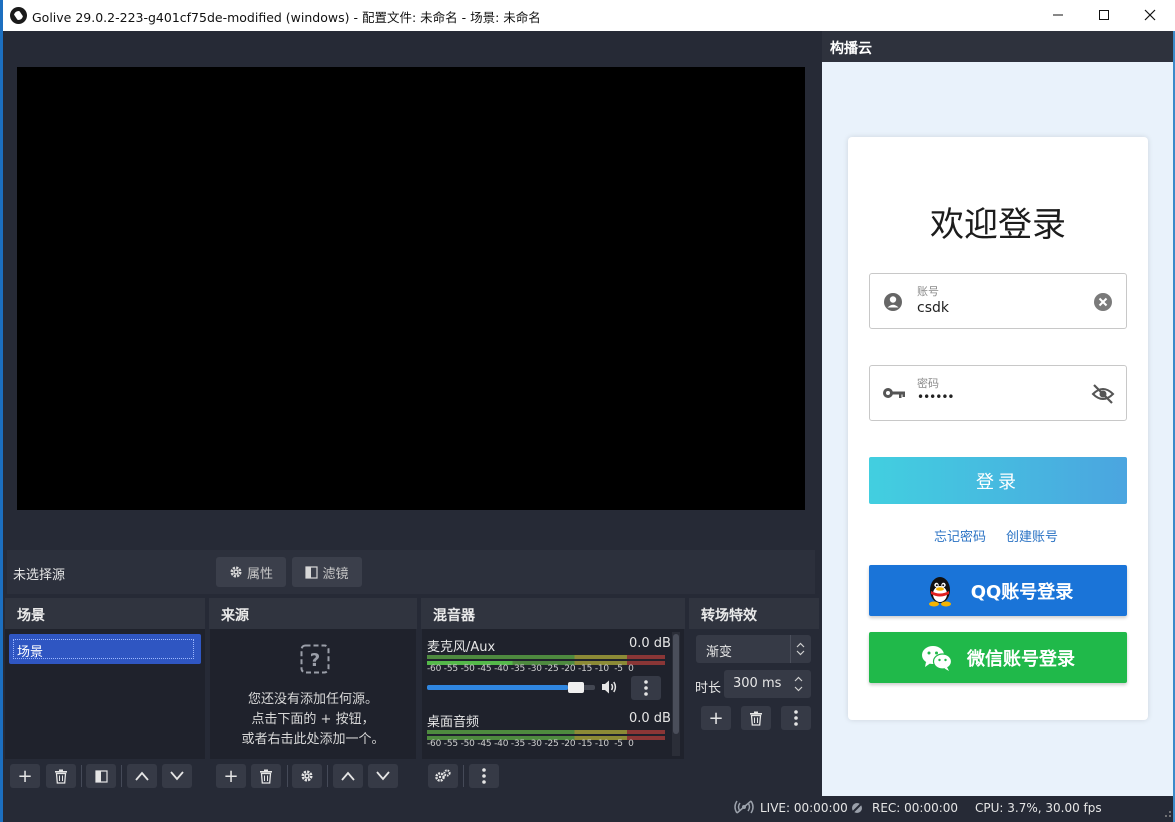 The width and height of the screenshot is (1175, 822). I want to click on sources-empty-line1: 您还没有添加任何源。, so click(312, 699).